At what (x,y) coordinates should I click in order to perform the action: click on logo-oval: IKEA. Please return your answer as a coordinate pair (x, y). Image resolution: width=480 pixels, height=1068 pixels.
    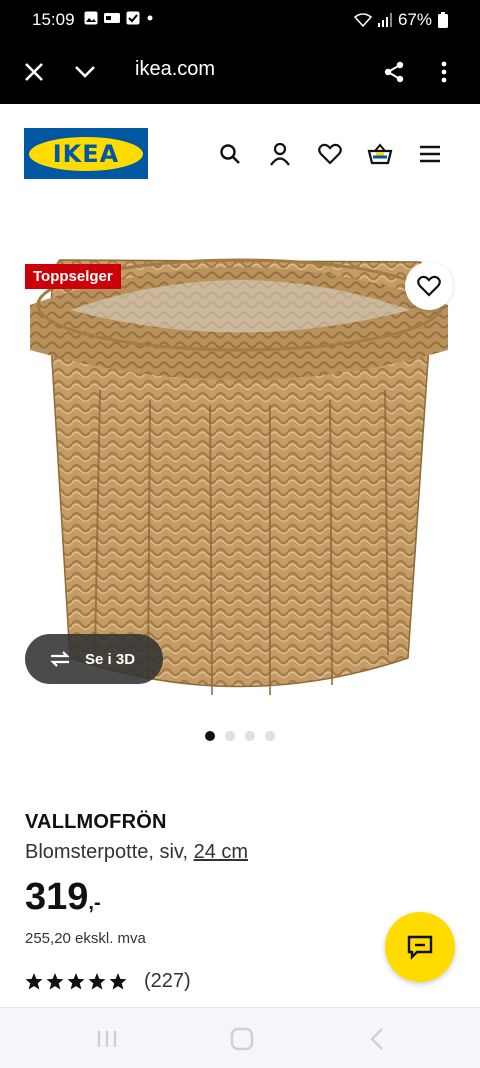
    Looking at the image, I should click on (86, 153).